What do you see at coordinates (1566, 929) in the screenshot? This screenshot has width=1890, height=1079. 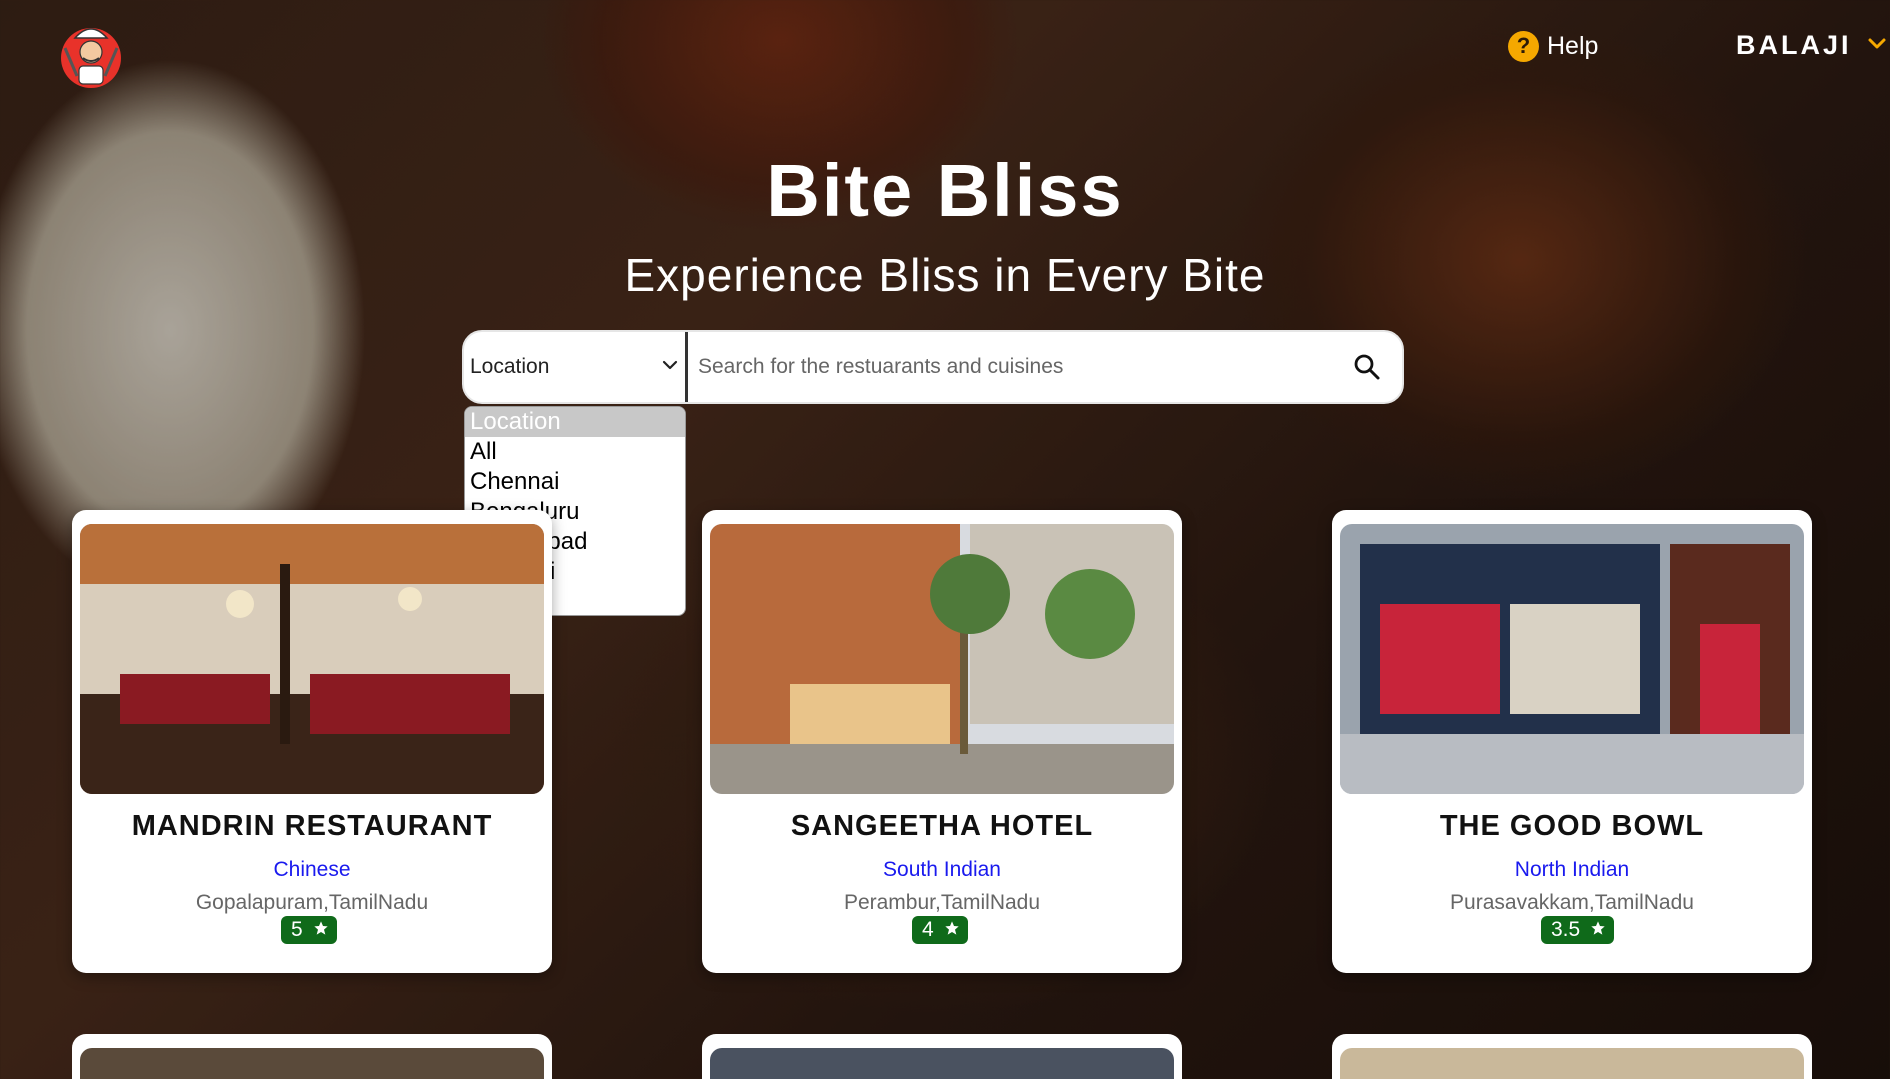 I see `rating-value: 3.5` at bounding box center [1566, 929].